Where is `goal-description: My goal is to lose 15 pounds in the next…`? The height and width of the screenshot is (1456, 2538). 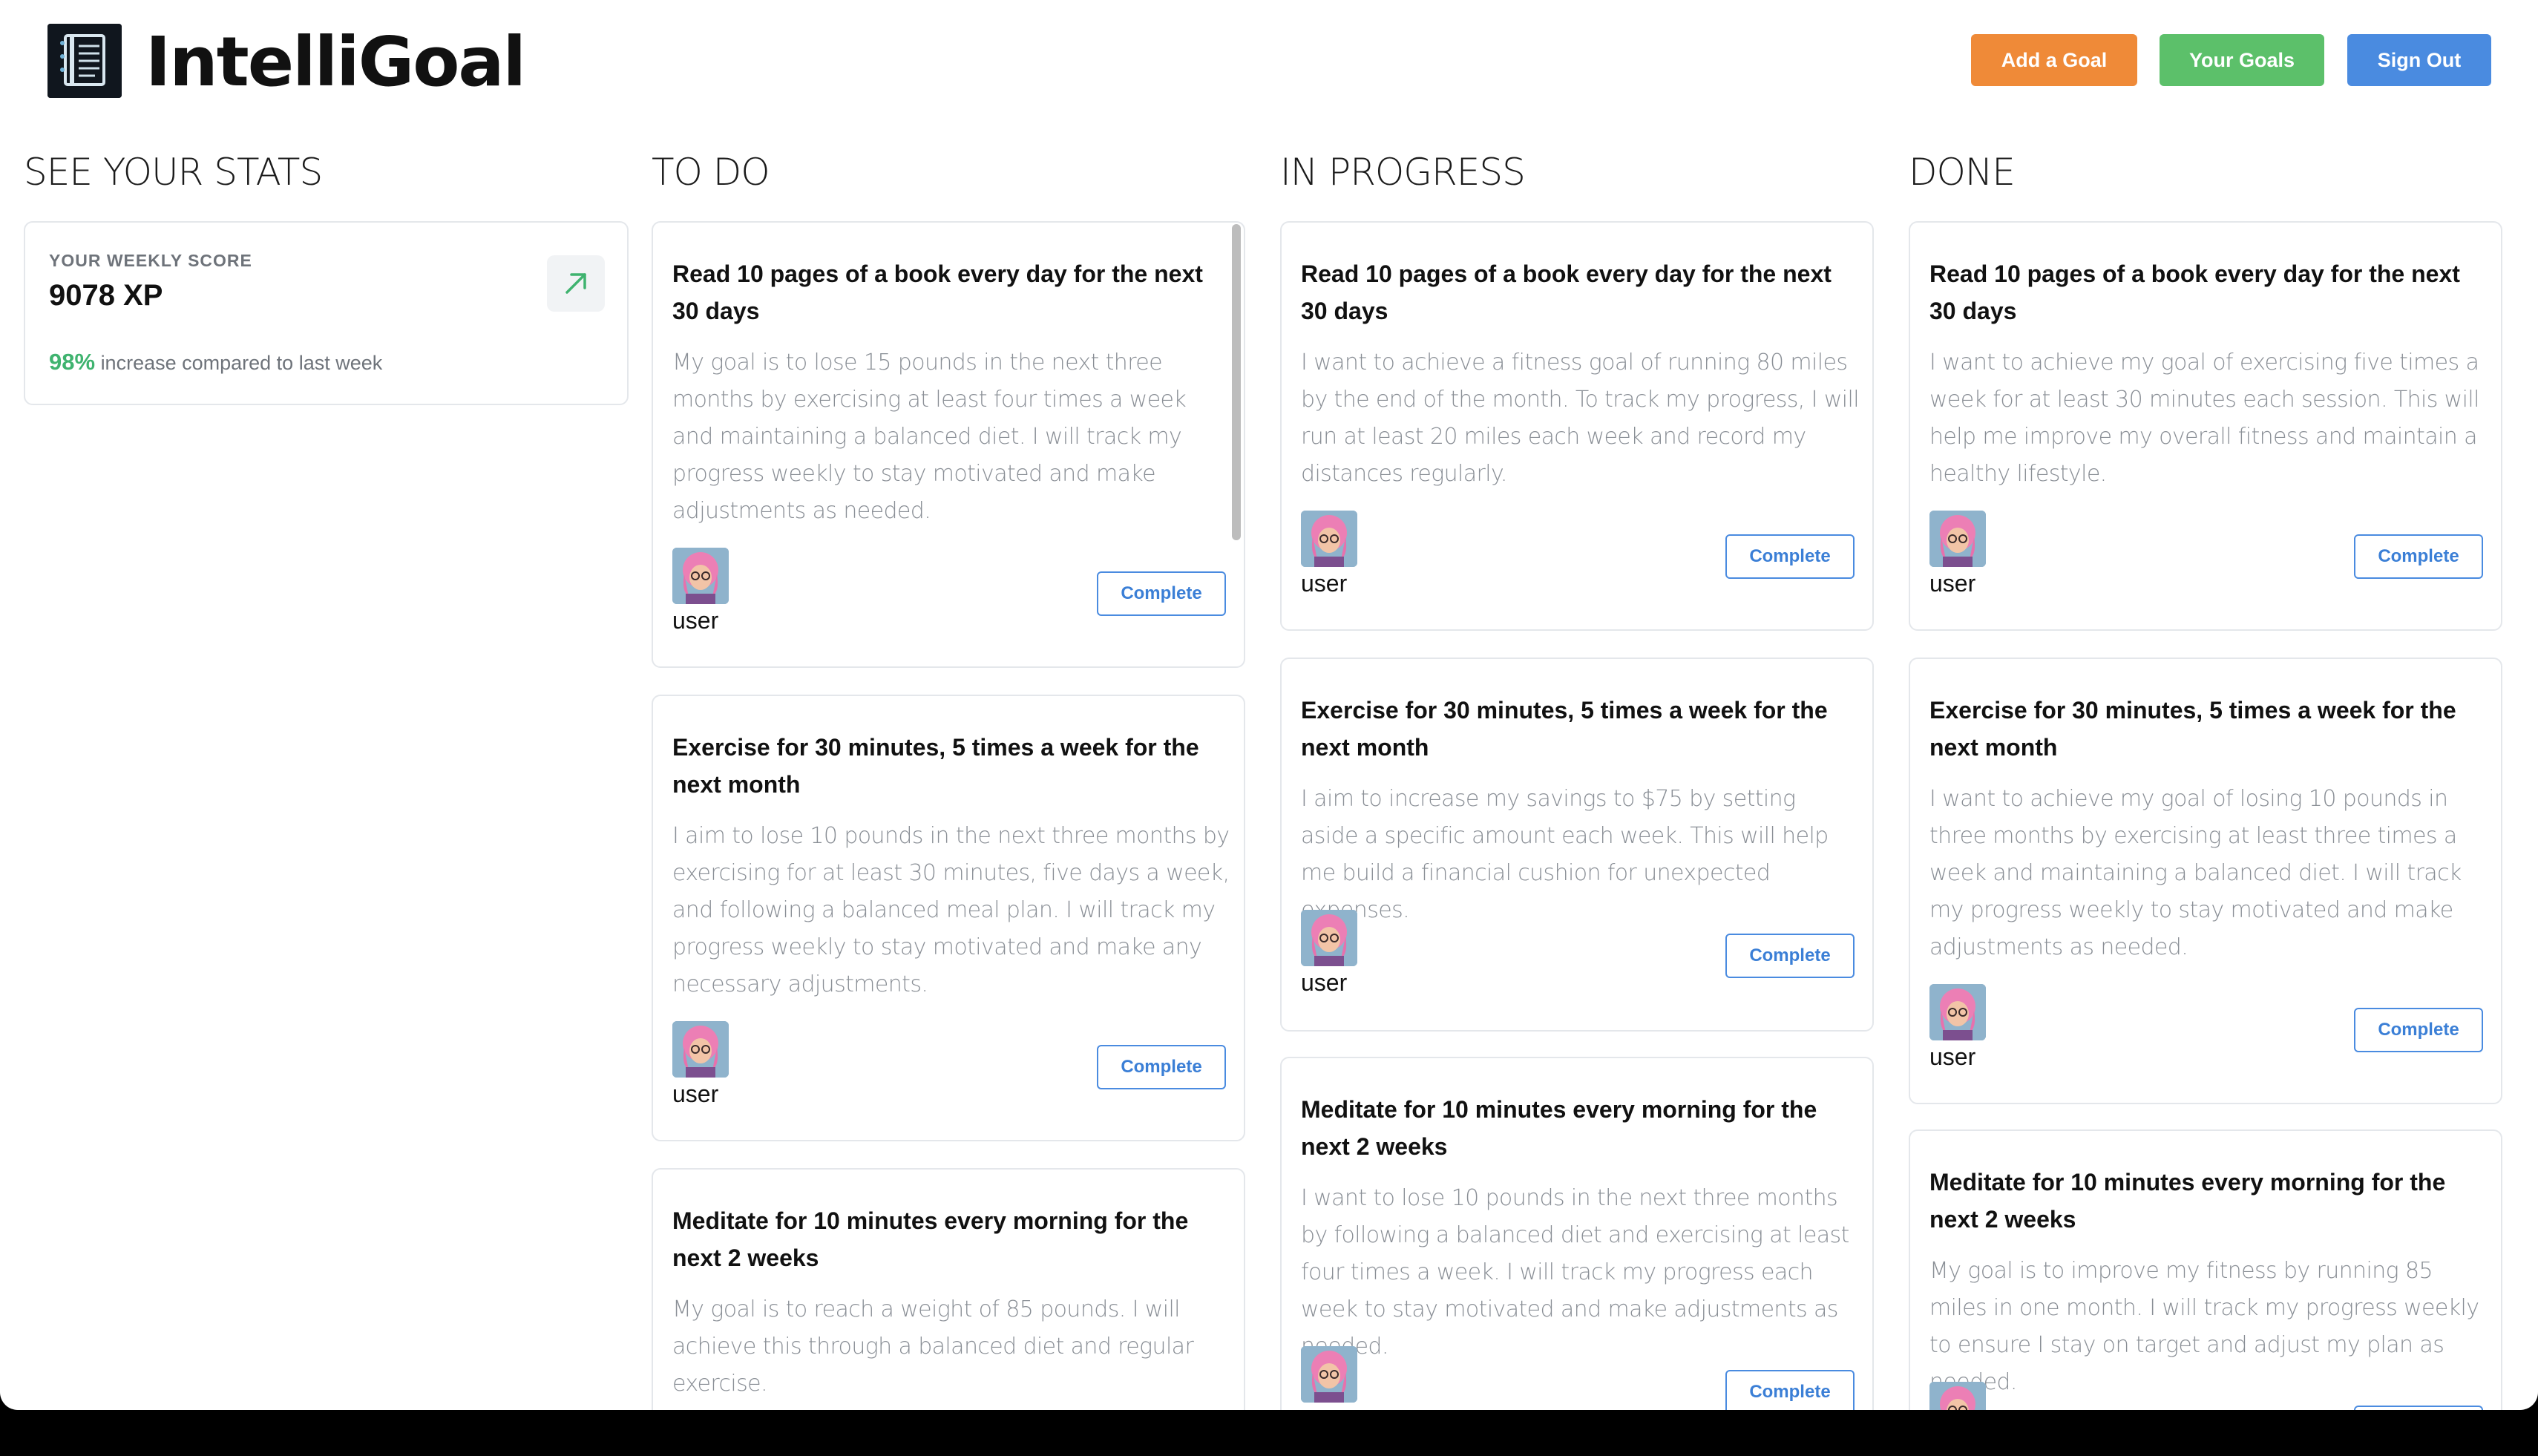 goal-description: My goal is to lose 15 pounds in the next… is located at coordinates (929, 437).